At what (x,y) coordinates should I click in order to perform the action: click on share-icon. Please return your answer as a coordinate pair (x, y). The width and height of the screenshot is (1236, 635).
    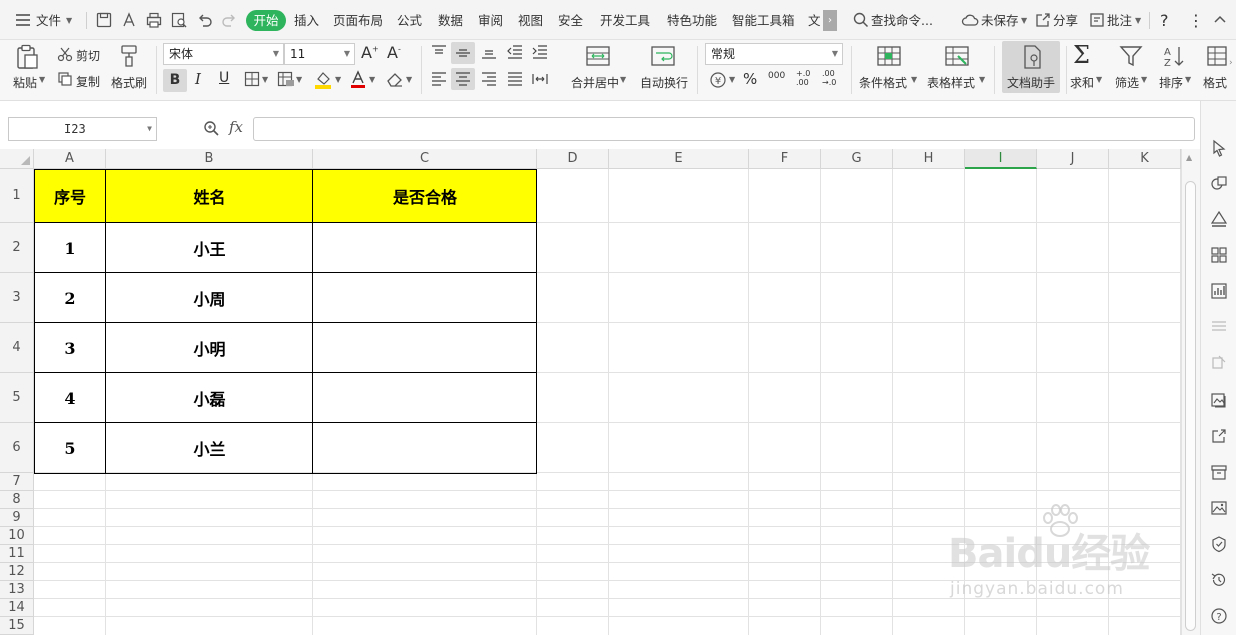
    Looking at the image, I should click on (1043, 20).